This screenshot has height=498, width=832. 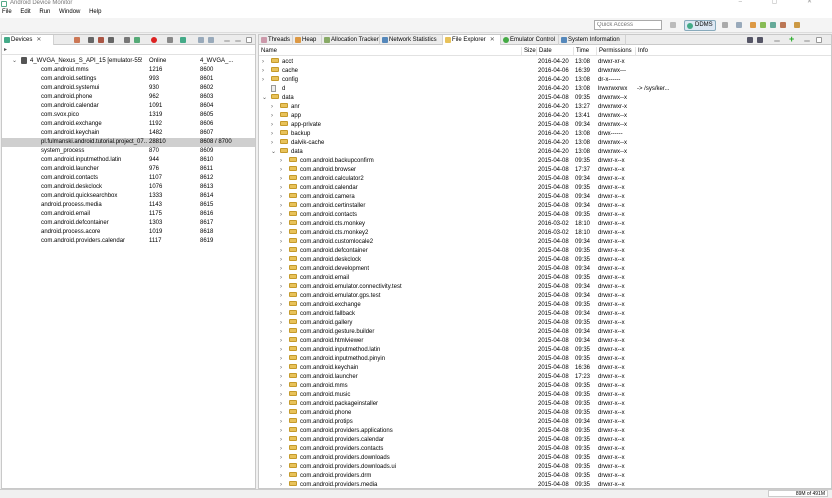 I want to click on process-row: android.process.media 1143 8615, so click(x=128, y=205).